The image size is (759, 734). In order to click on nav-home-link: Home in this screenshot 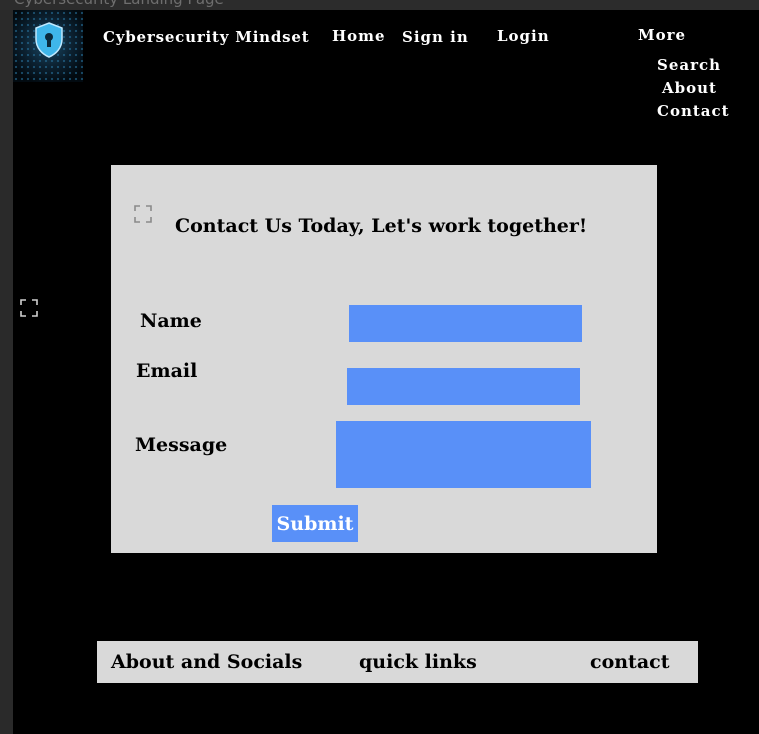, I will do `click(359, 36)`.